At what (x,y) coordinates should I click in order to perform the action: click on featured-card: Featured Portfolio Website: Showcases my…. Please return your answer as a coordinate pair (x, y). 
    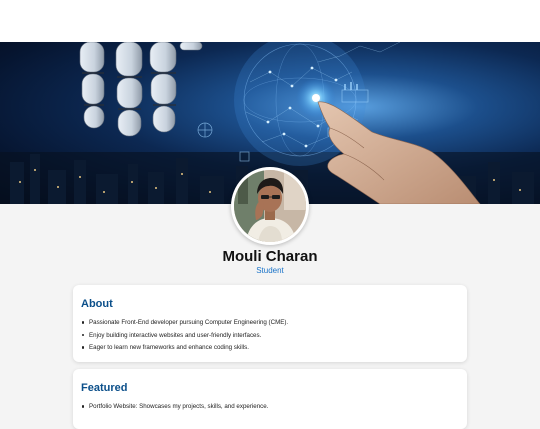
    Looking at the image, I should click on (270, 399).